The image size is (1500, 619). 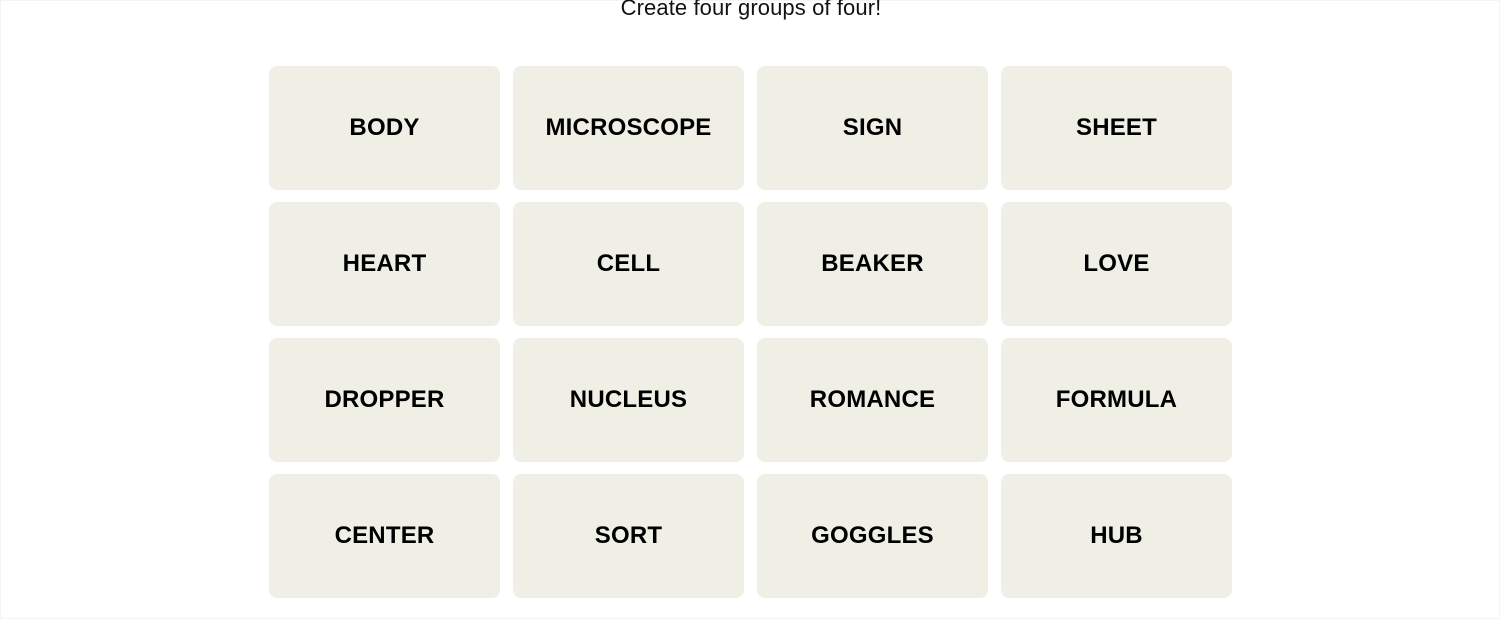 I want to click on word-tile-cell: CELL, so click(x=628, y=264).